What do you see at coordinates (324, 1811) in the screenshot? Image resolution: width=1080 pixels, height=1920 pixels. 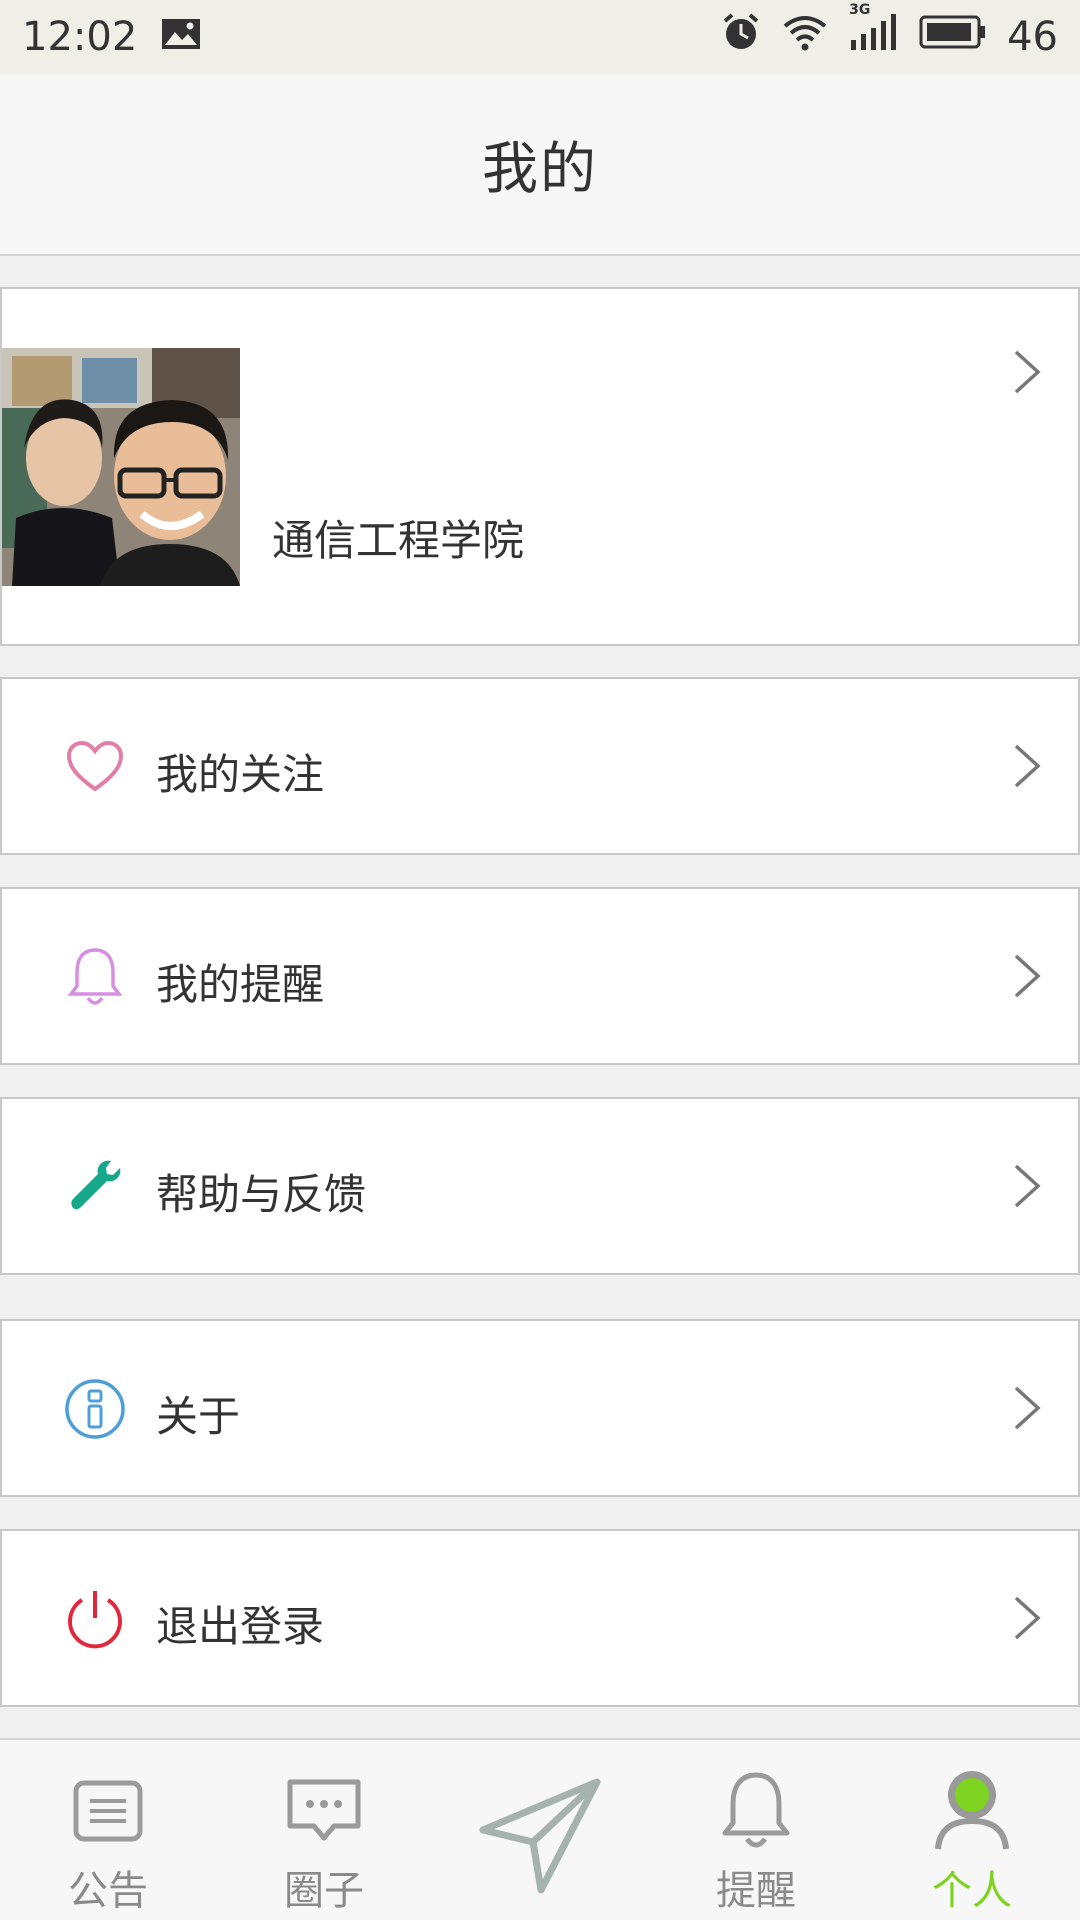 I see `chat-icon` at bounding box center [324, 1811].